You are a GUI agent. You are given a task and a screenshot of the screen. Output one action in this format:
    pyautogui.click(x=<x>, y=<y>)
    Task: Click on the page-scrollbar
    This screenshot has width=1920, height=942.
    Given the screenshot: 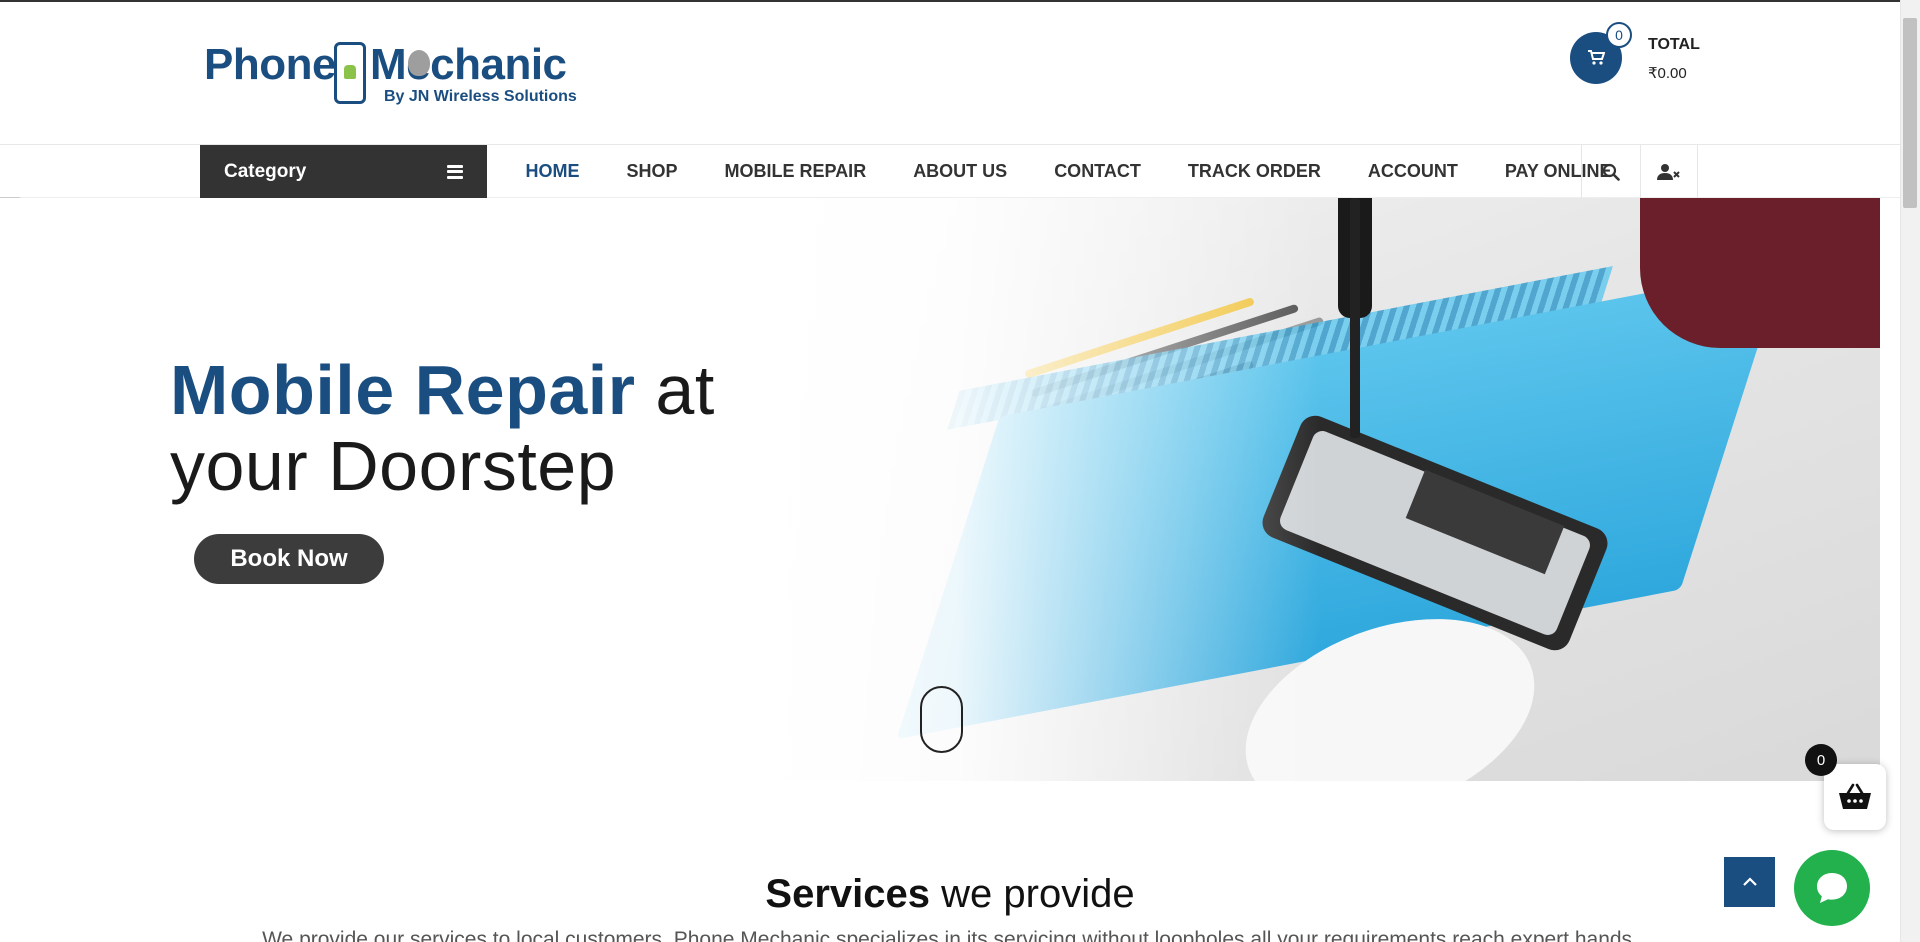 What is the action you would take?
    pyautogui.click(x=1910, y=471)
    